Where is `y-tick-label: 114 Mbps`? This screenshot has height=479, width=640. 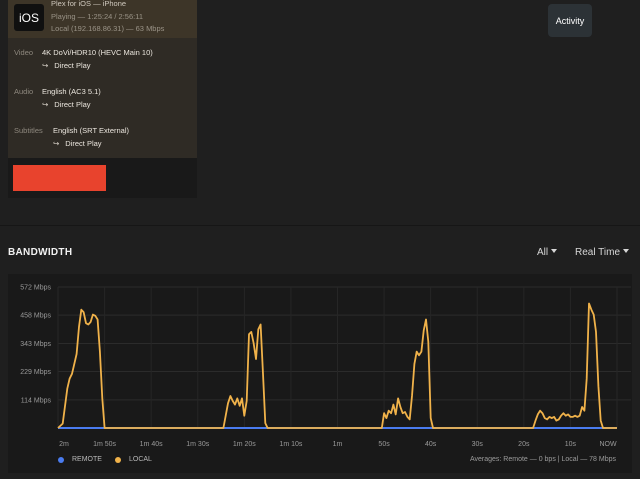 y-tick-label: 114 Mbps is located at coordinates (36, 400).